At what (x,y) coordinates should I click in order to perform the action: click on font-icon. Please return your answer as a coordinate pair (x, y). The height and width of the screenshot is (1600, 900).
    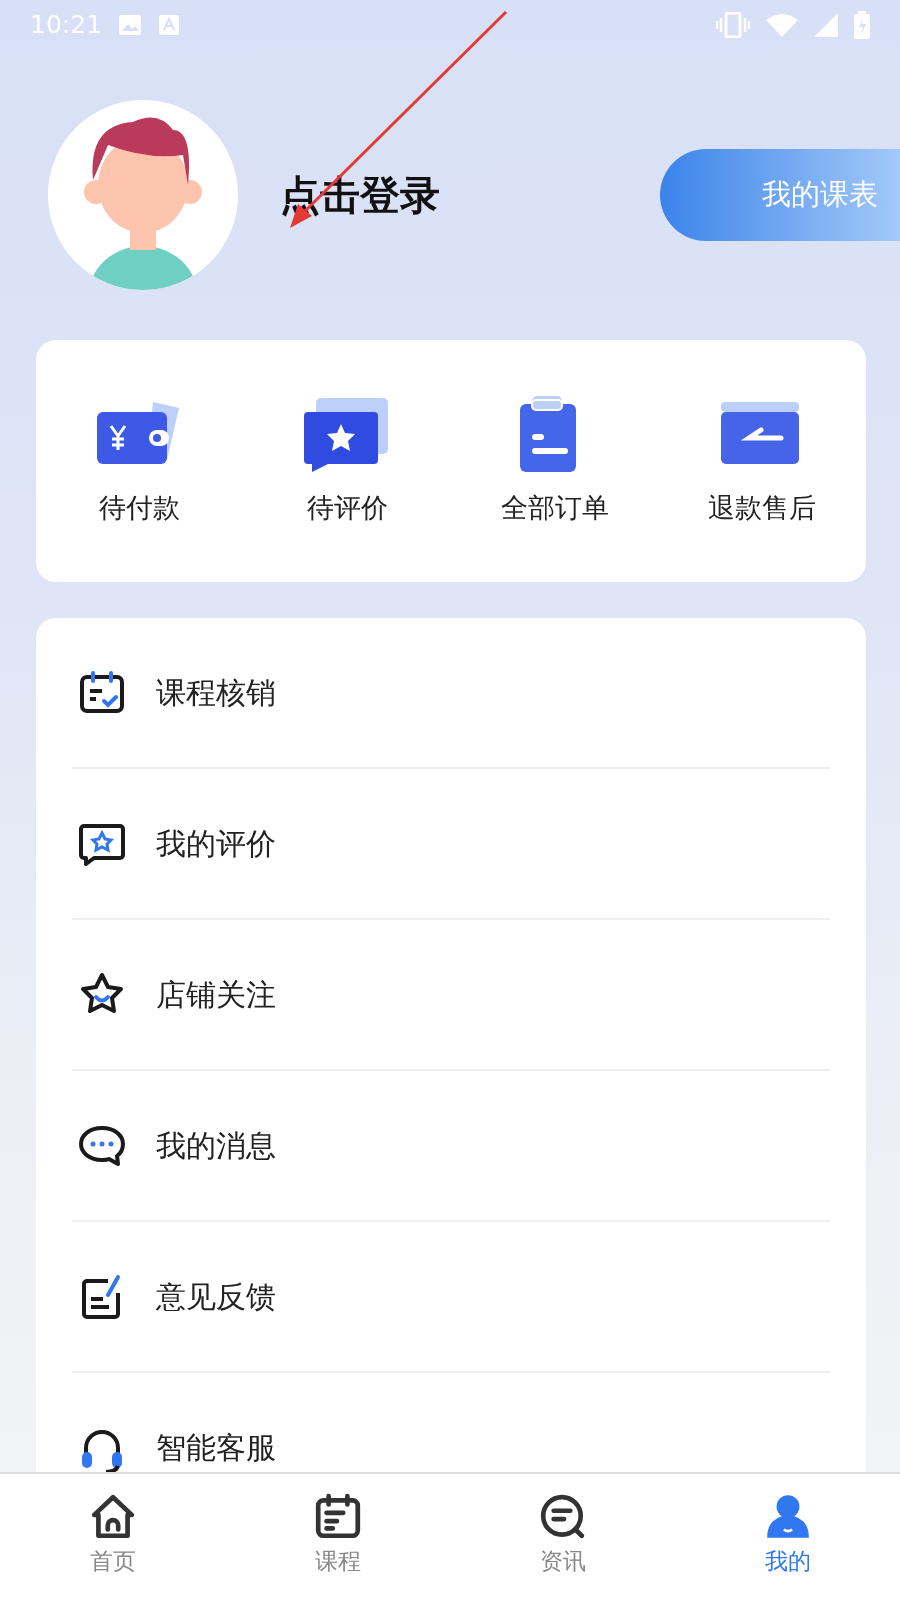
    Looking at the image, I should click on (169, 25).